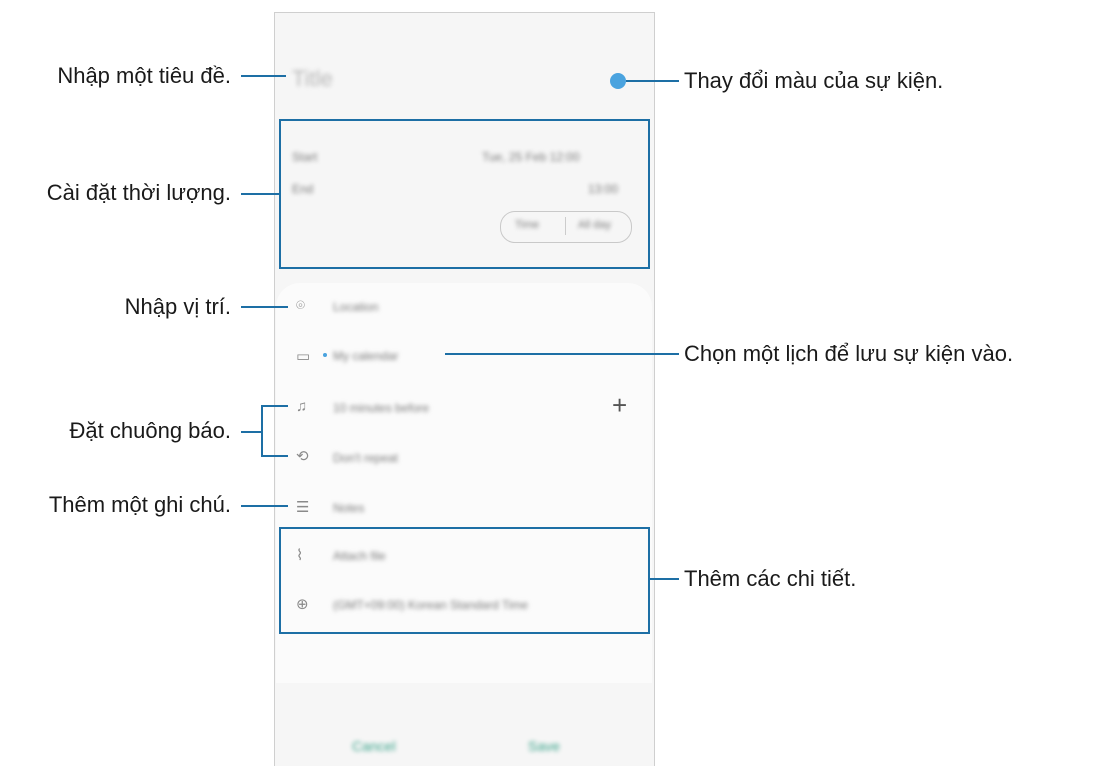  Describe the element at coordinates (365, 458) in the screenshot. I see `repeat-select: Don't repeat` at that location.